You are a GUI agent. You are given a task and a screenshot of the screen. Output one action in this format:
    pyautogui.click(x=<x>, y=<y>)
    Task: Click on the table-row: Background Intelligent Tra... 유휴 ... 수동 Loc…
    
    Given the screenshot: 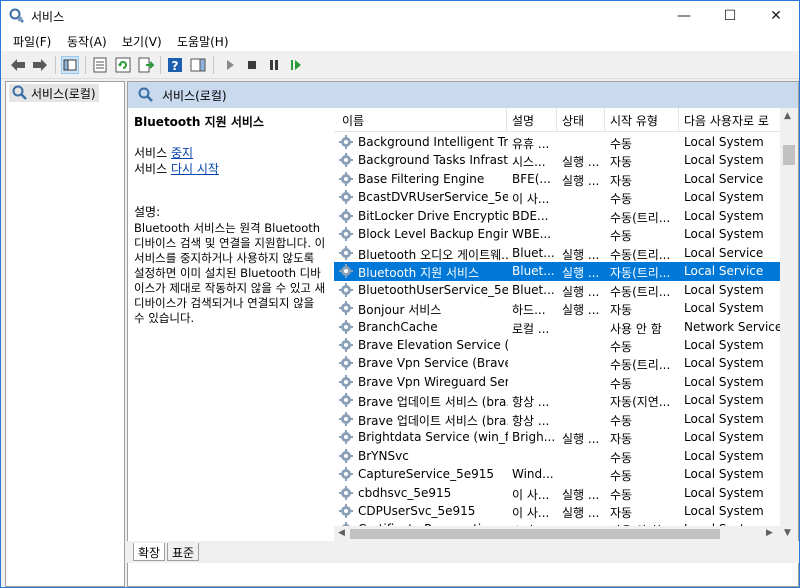 What is the action you would take?
    pyautogui.click(x=557, y=142)
    